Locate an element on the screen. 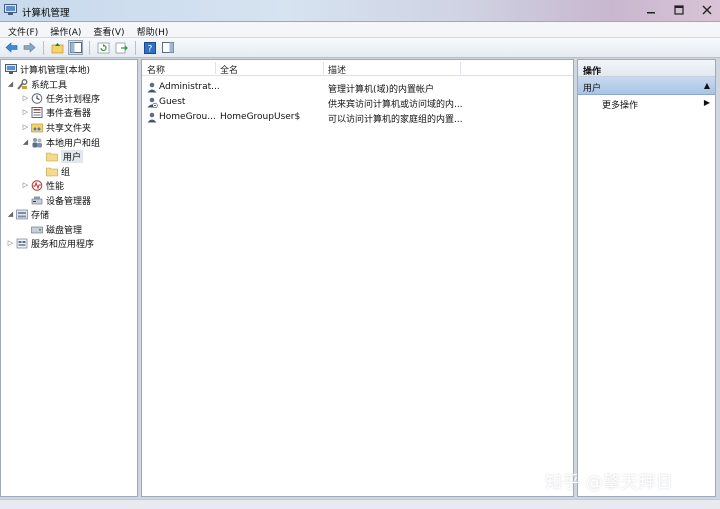 The height and width of the screenshot is (509, 720). column-header-description: 描述 is located at coordinates (337, 69).